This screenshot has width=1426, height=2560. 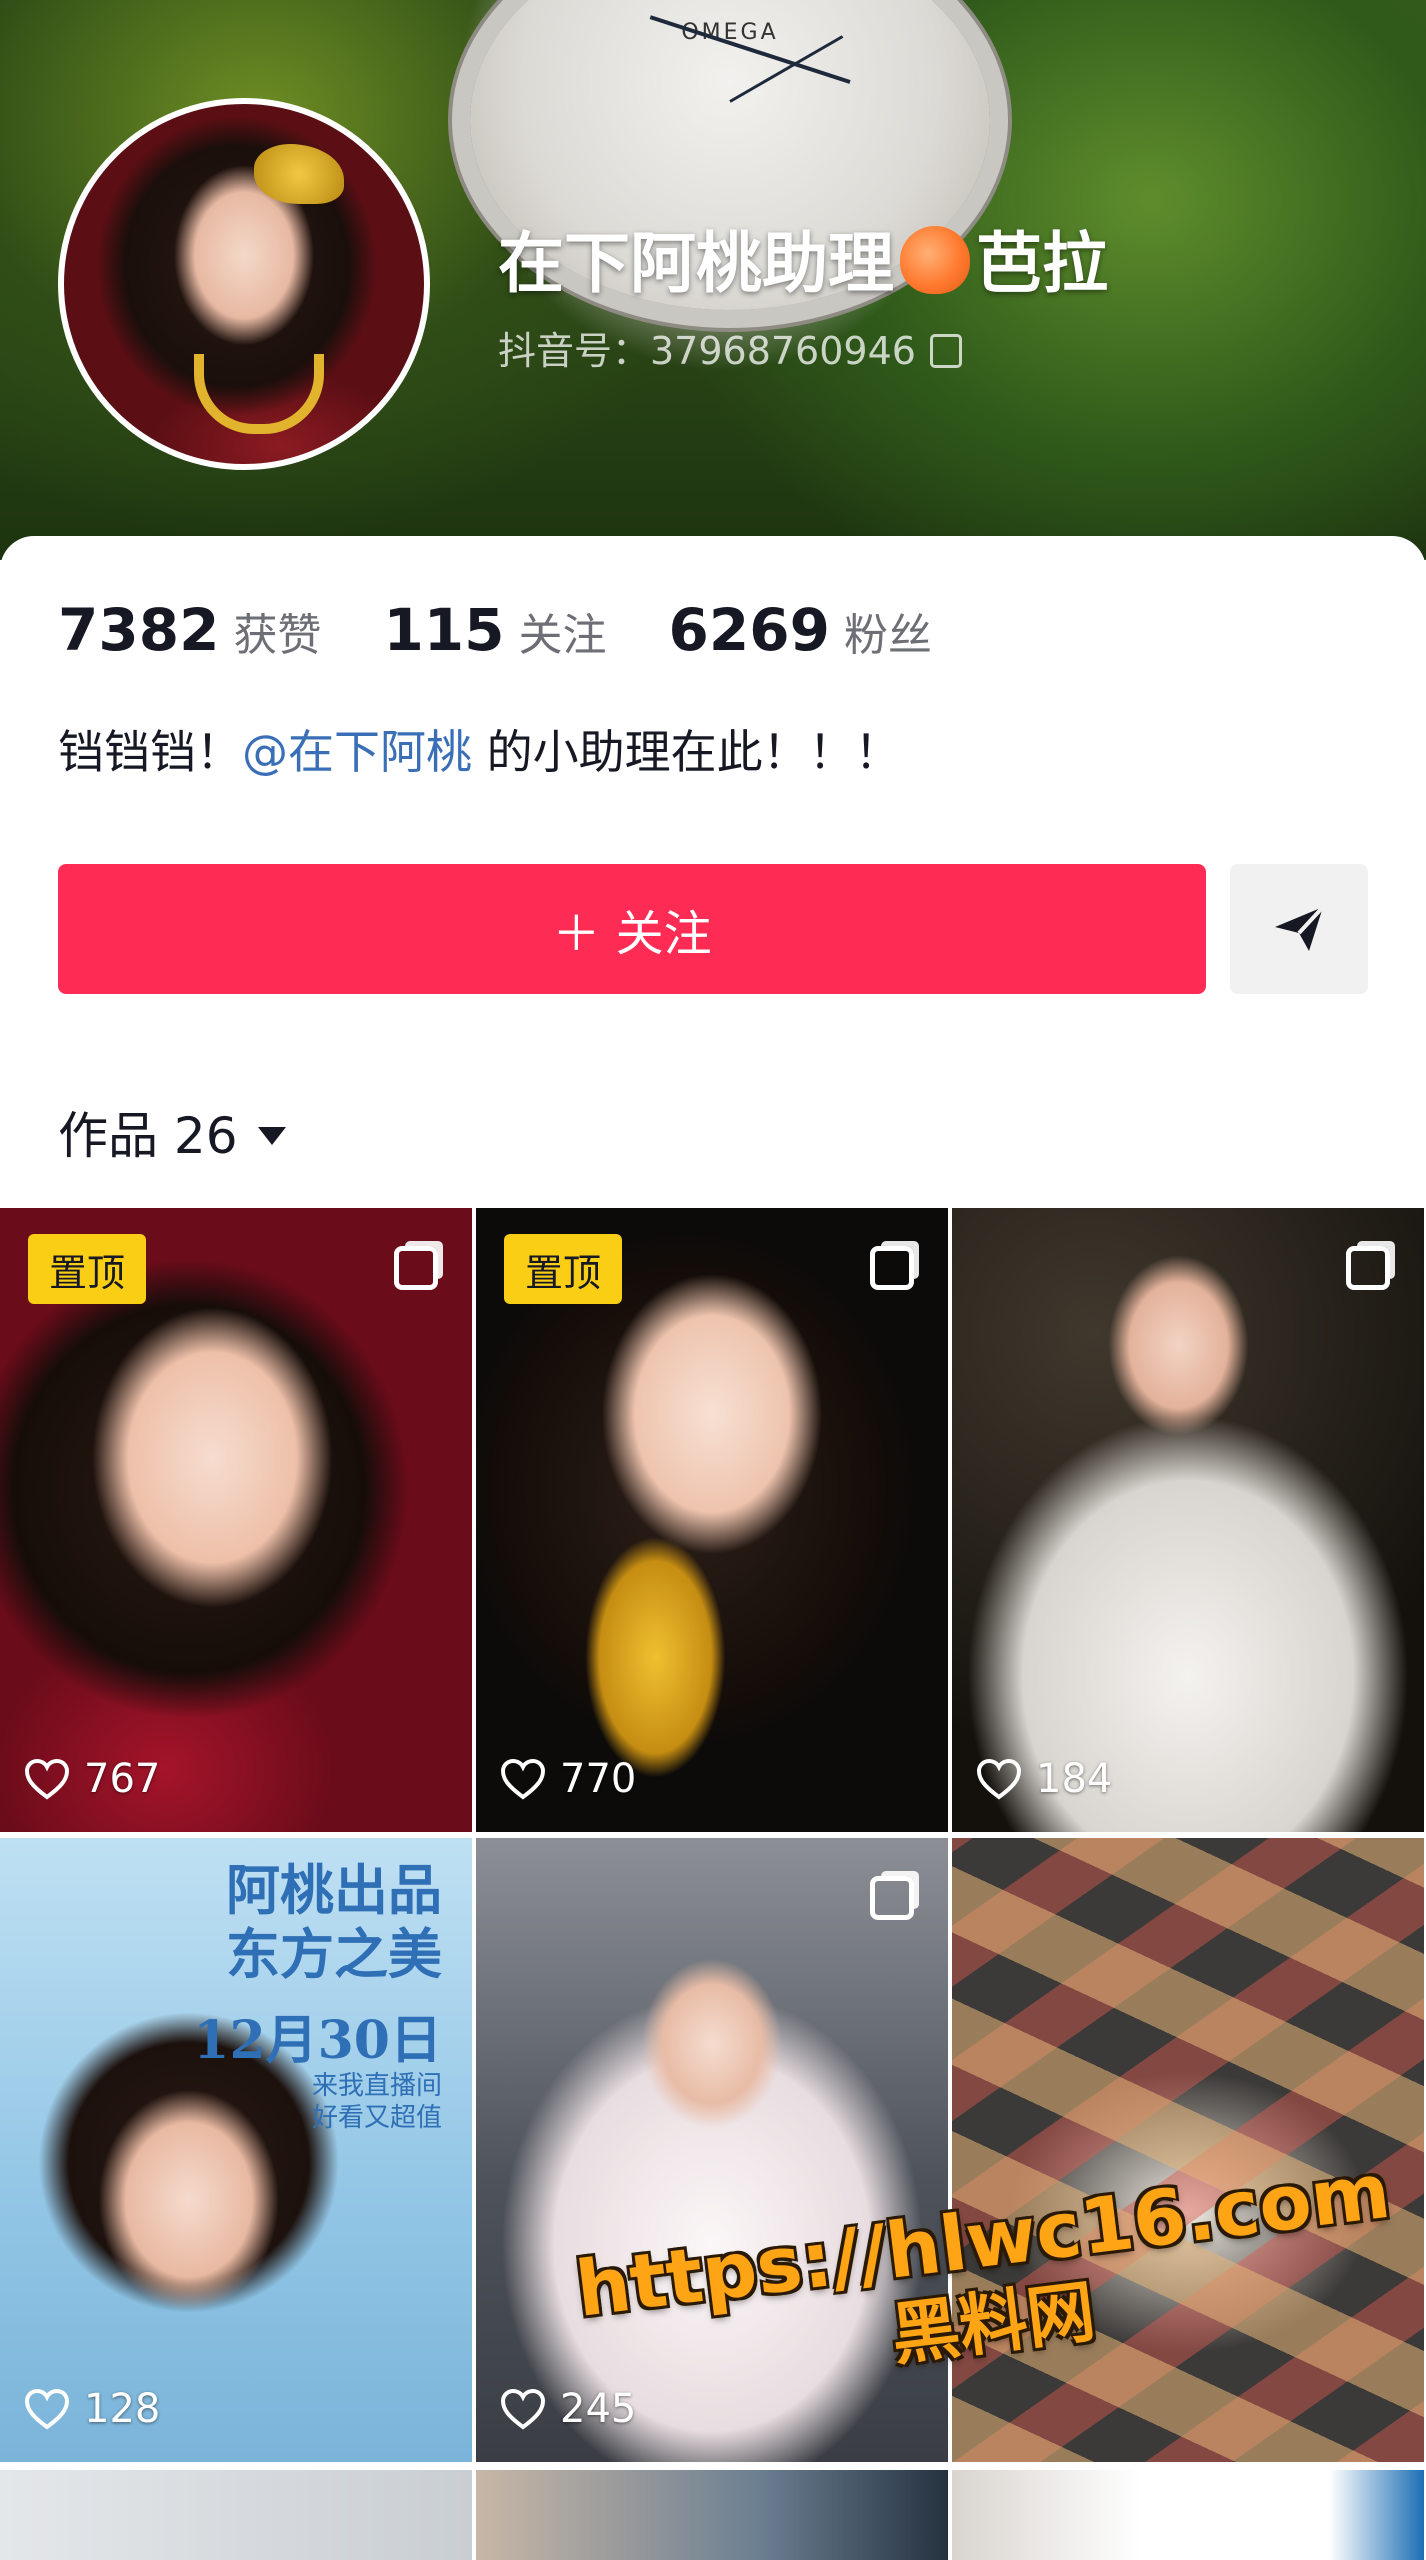 I want to click on followers-count: 6269, so click(x=749, y=630).